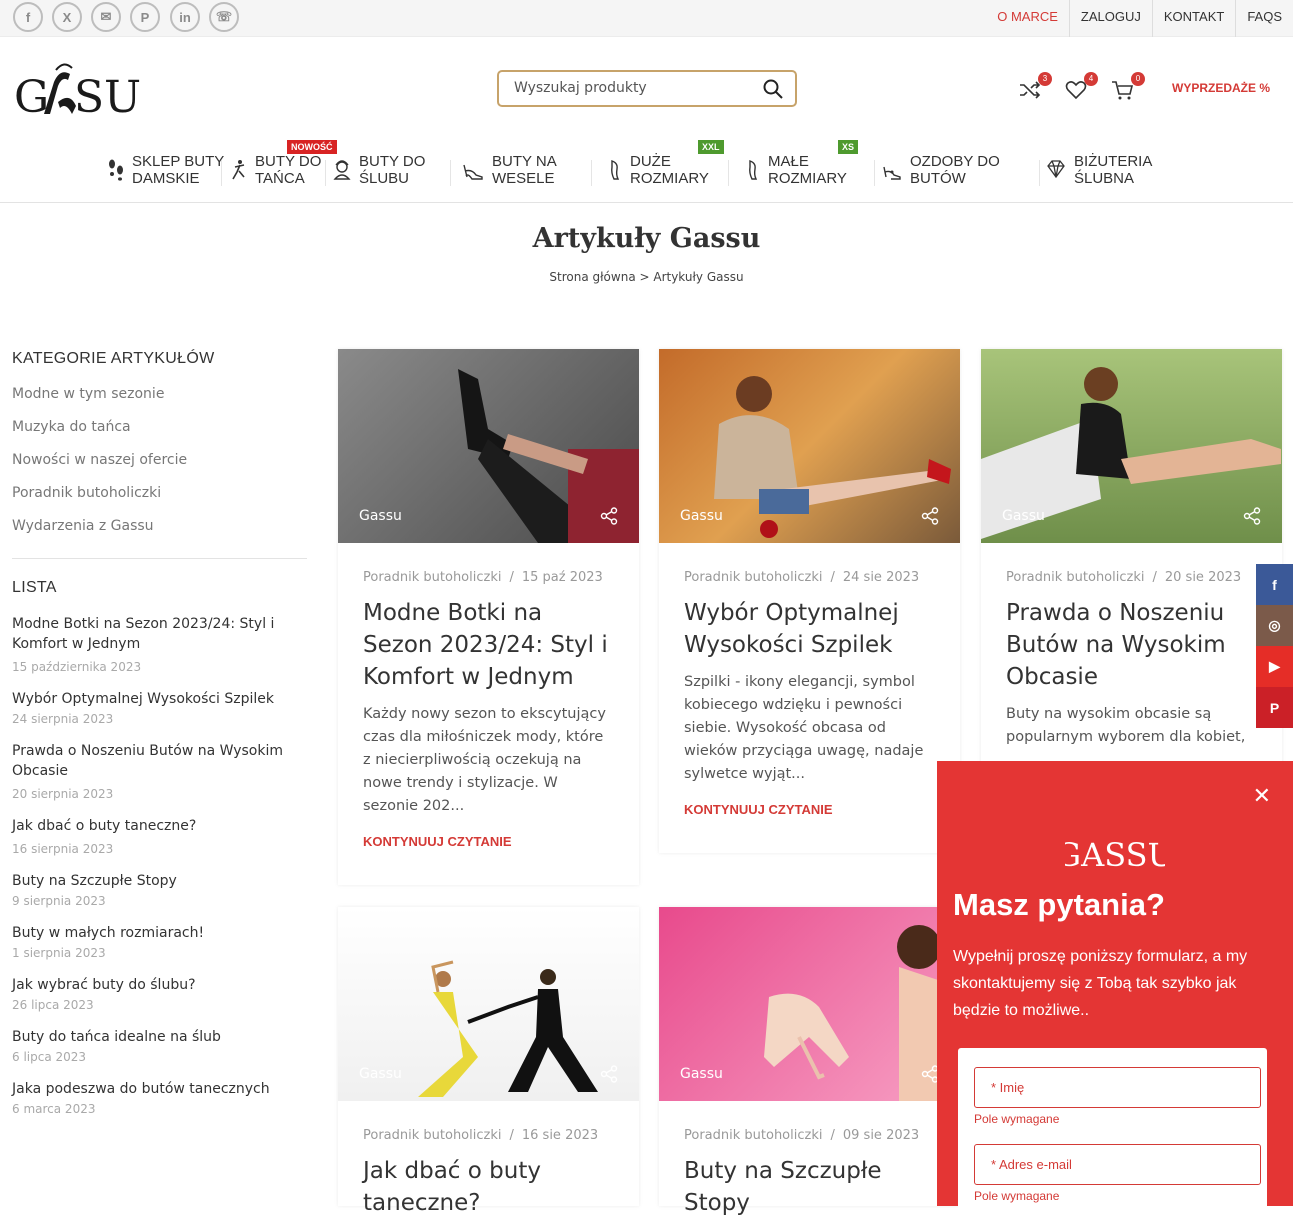 Image resolution: width=1293 pixels, height=1219 pixels. I want to click on whatsapp-icon: ☏, so click(224, 17).